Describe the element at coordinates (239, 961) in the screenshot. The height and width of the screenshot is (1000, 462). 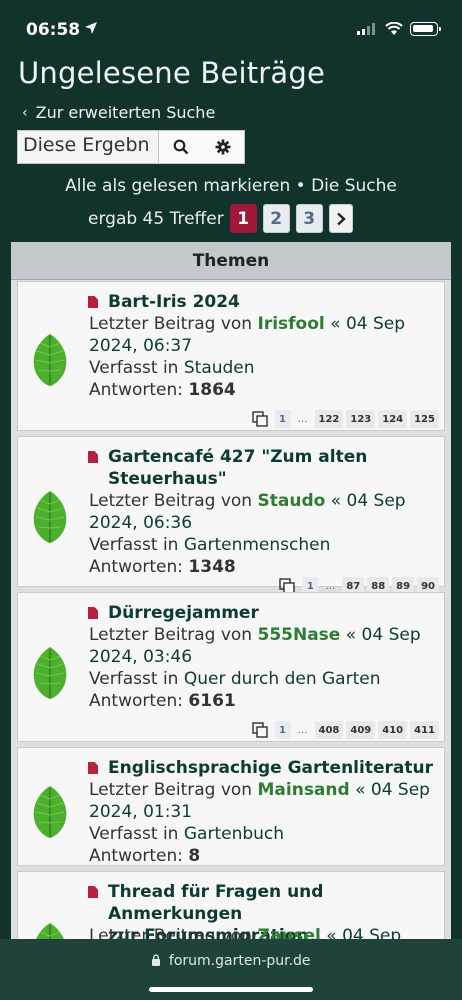
I see `url-text: forum.garten-pur.de` at that location.